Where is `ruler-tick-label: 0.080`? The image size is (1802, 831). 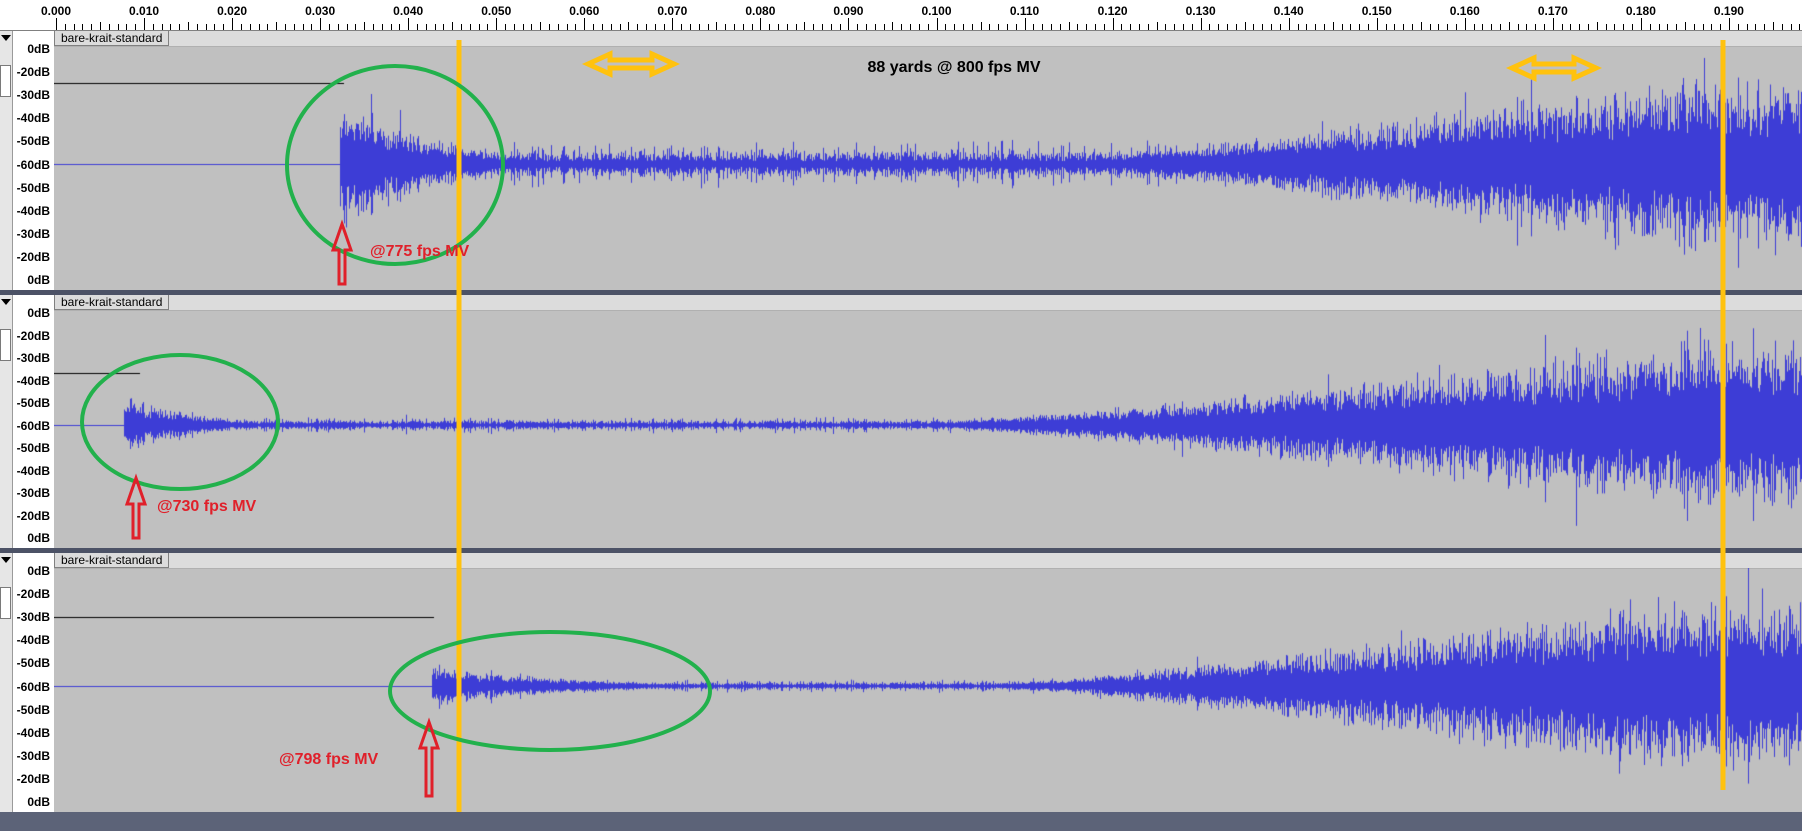
ruler-tick-label: 0.080 is located at coordinates (760, 11).